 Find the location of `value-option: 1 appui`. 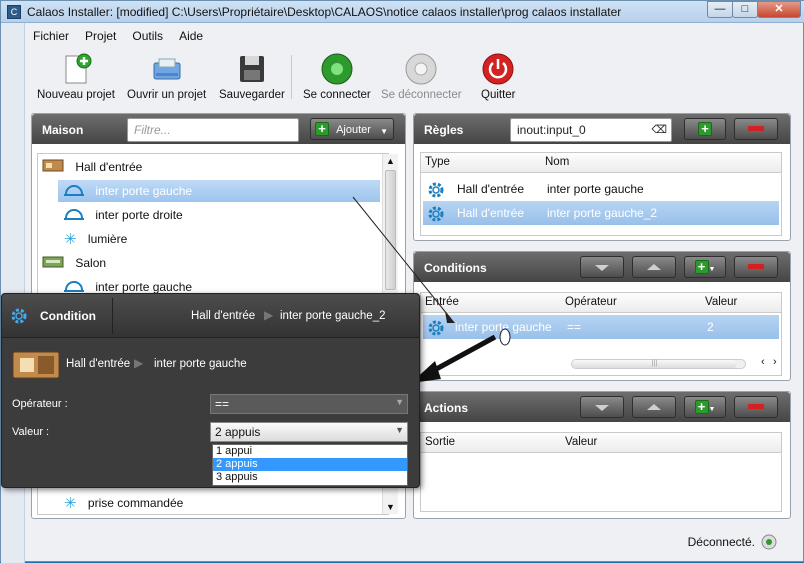

value-option: 1 appui is located at coordinates (310, 451).